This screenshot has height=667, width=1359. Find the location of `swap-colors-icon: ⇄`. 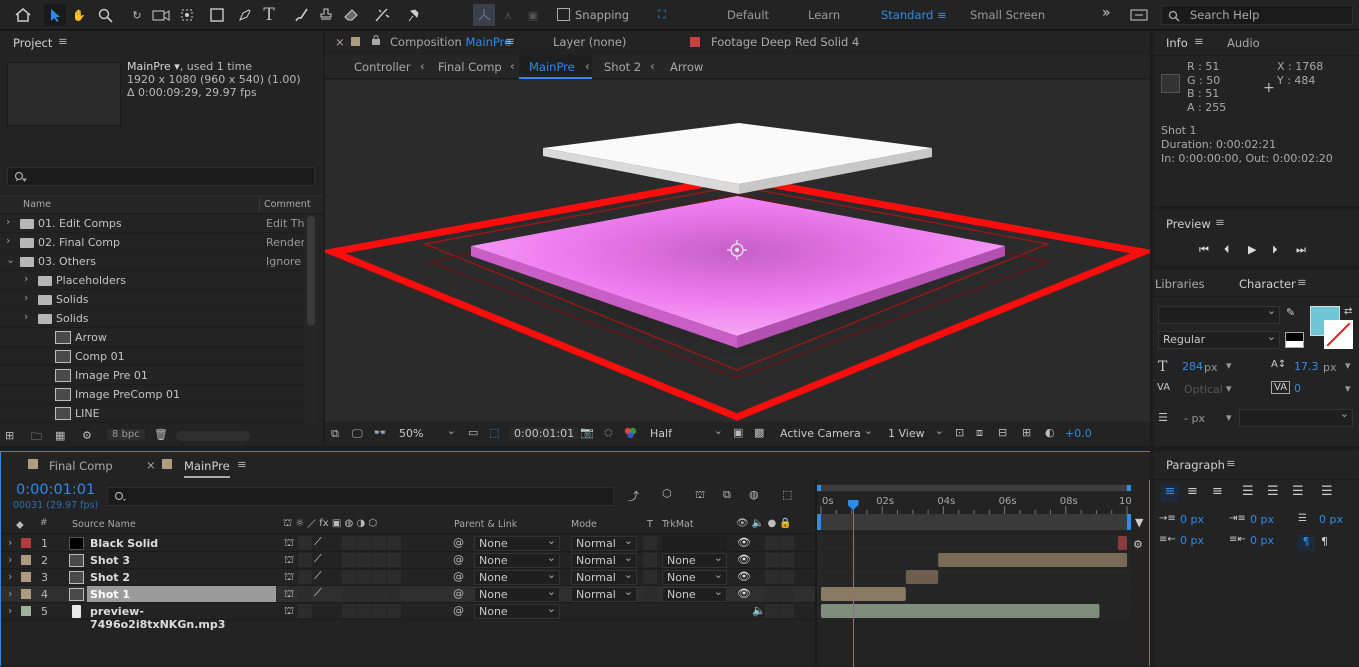

swap-colors-icon: ⇄ is located at coordinates (1348, 311).